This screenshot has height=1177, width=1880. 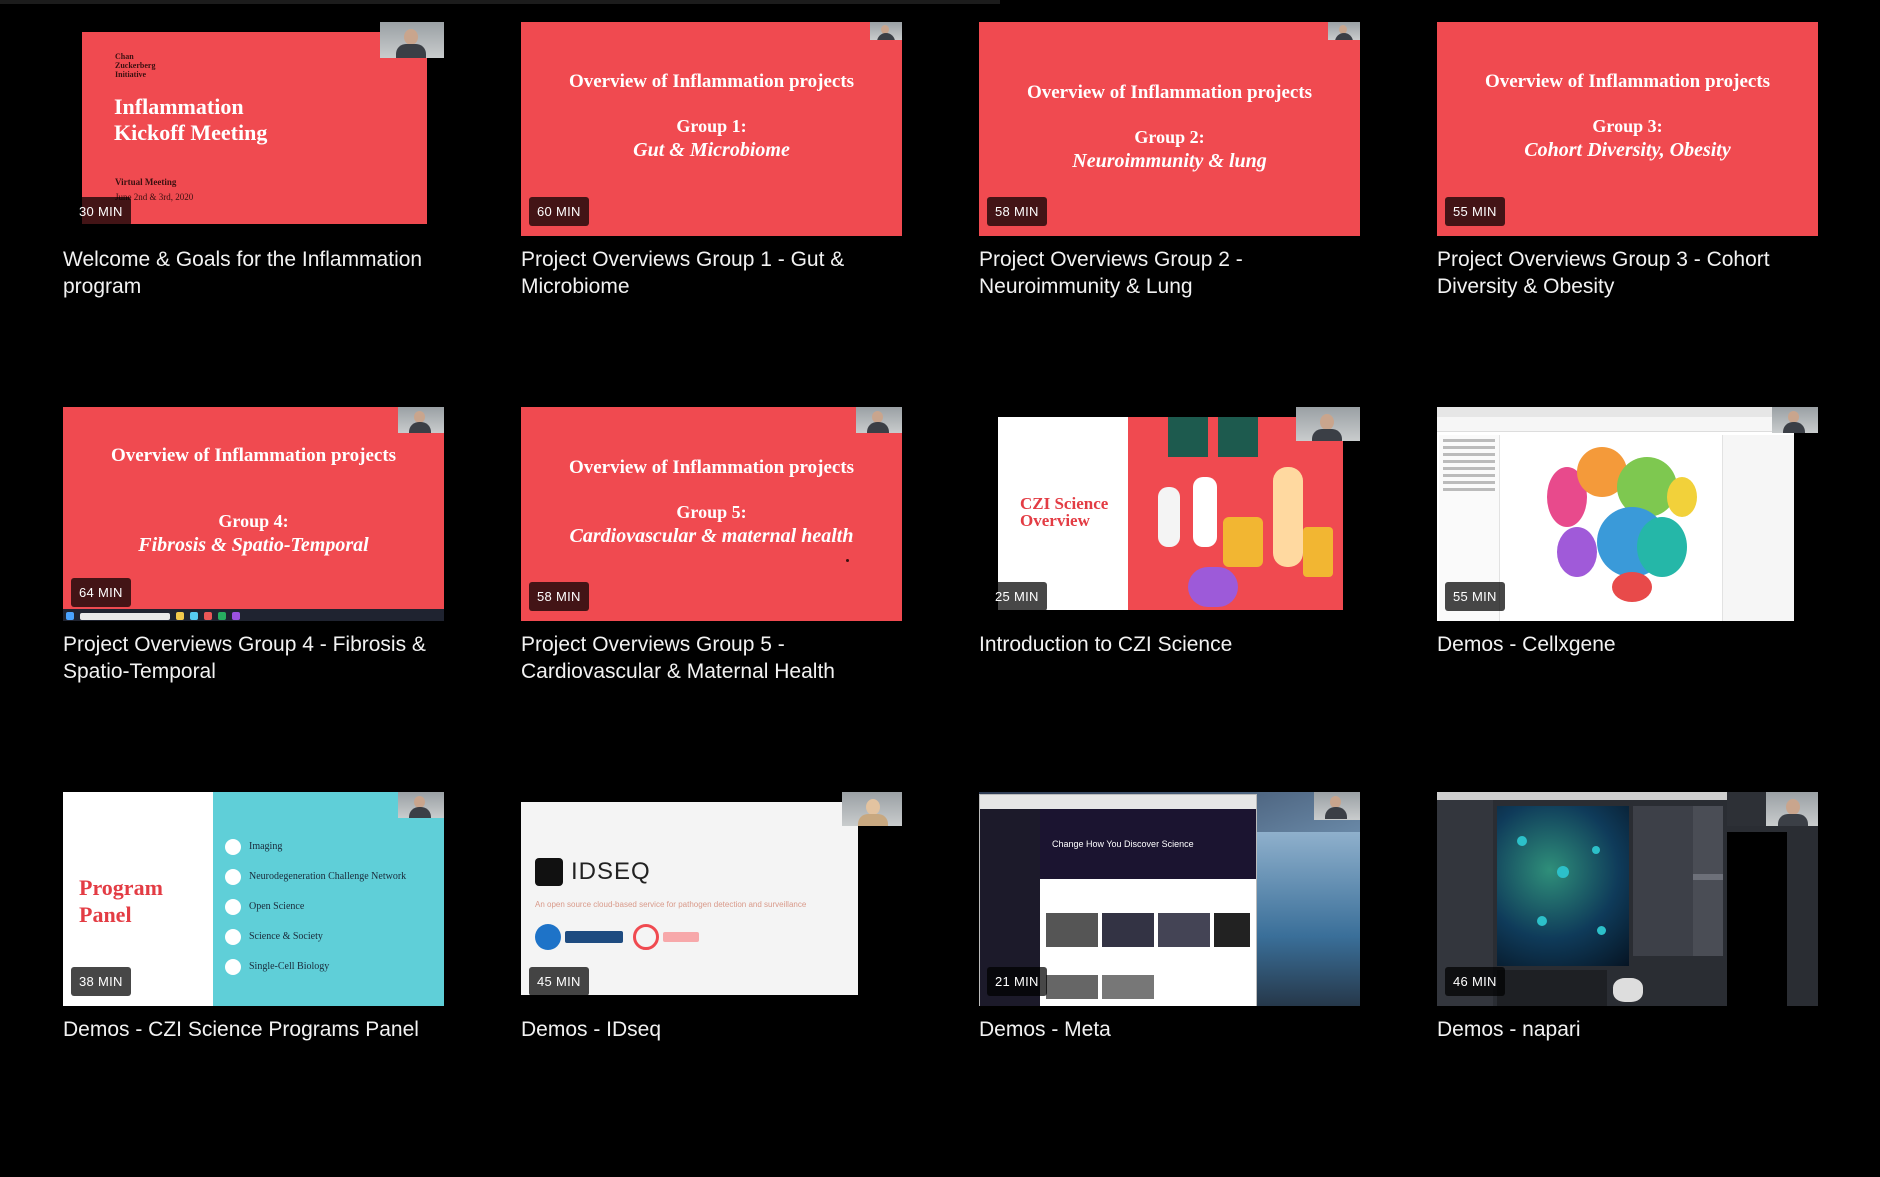 What do you see at coordinates (105, 914) in the screenshot?
I see `slide-headline: Panel` at bounding box center [105, 914].